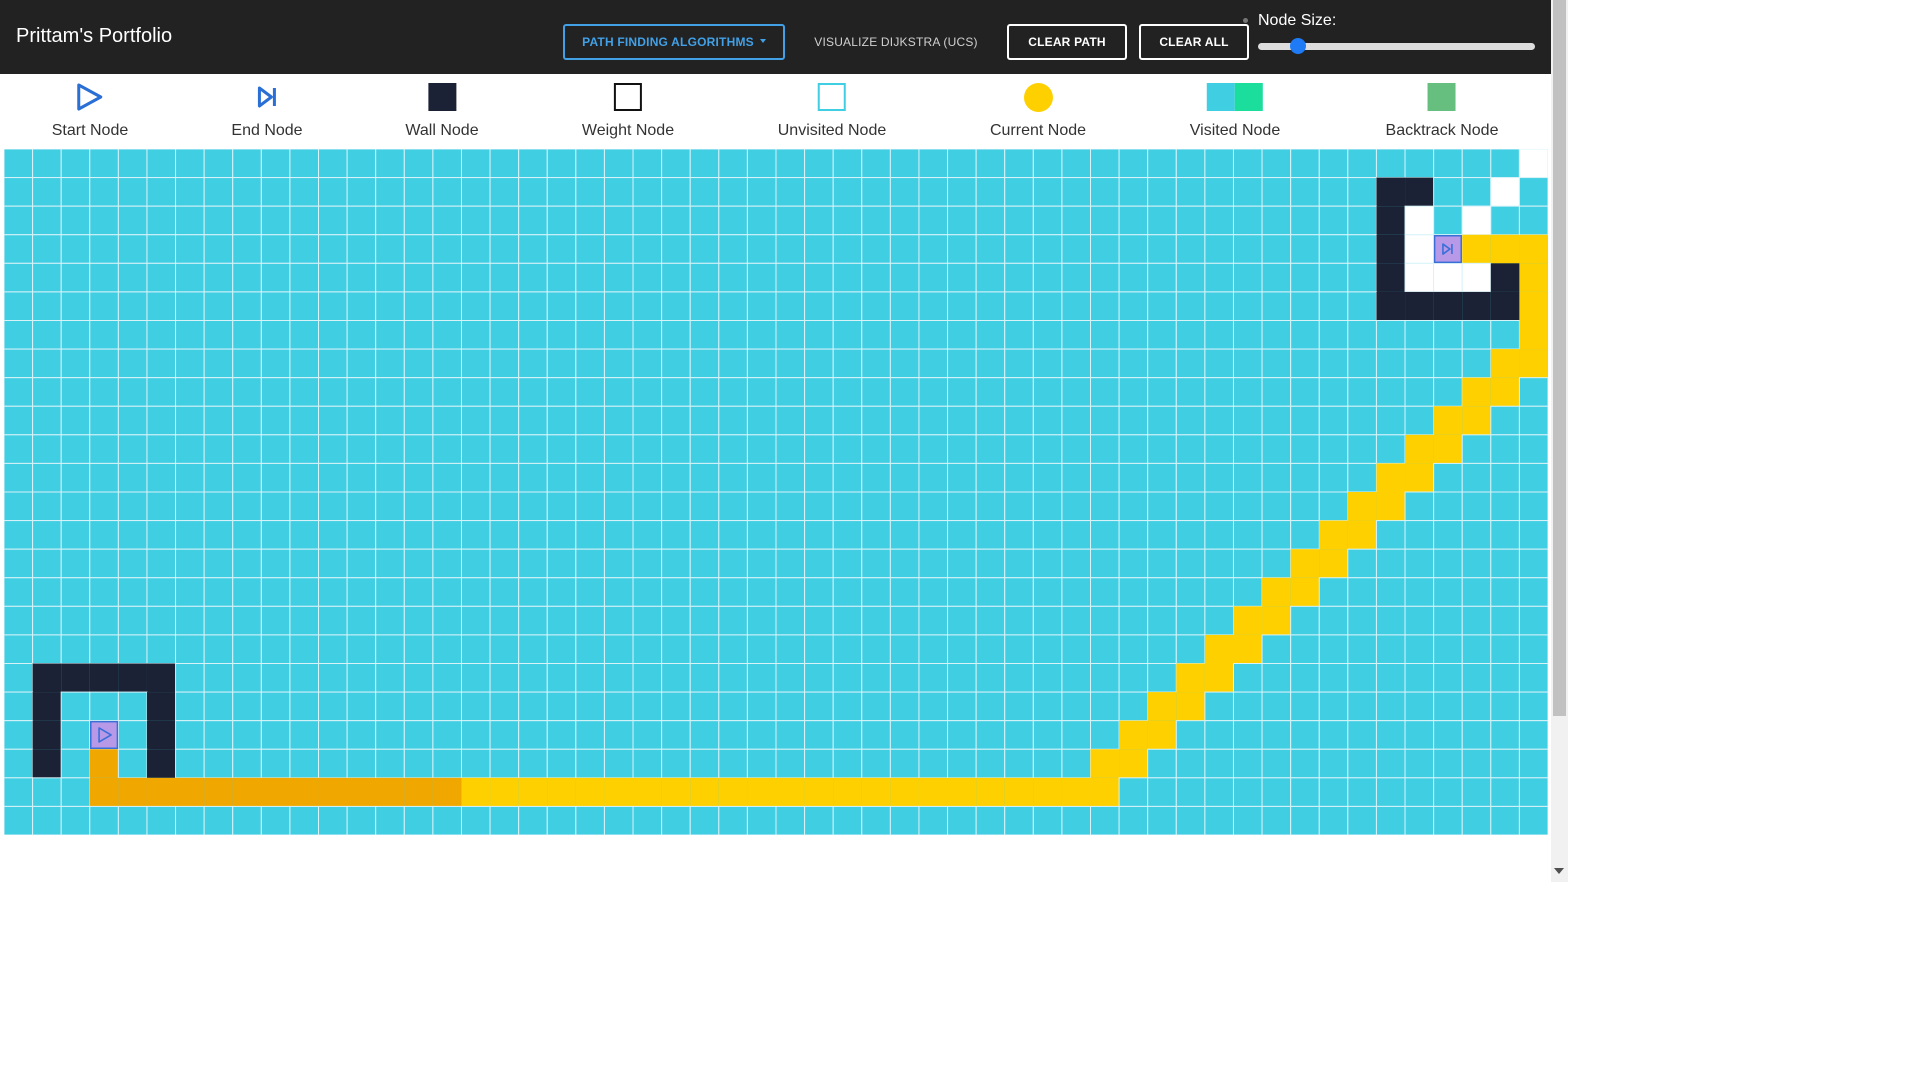 Image resolution: width=1920 pixels, height=1080 pixels. I want to click on grid-cell-path_old, so click(104, 763).